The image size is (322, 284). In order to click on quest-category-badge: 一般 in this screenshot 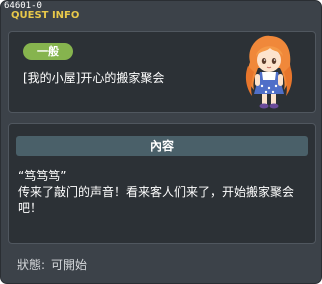, I will do `click(48, 51)`.